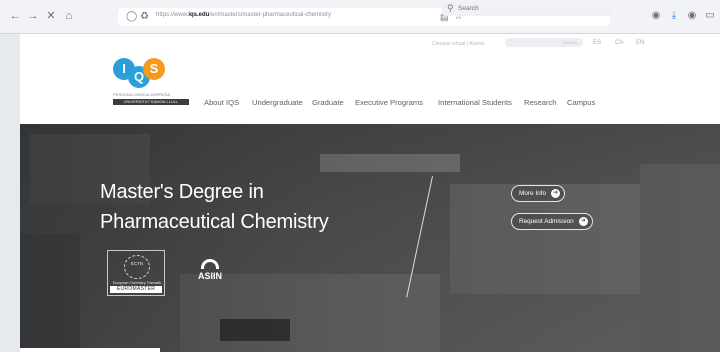 This screenshot has height=352, width=720. What do you see at coordinates (552, 221) in the screenshot?
I see `request-admission-button: Request Admission ➜` at bounding box center [552, 221].